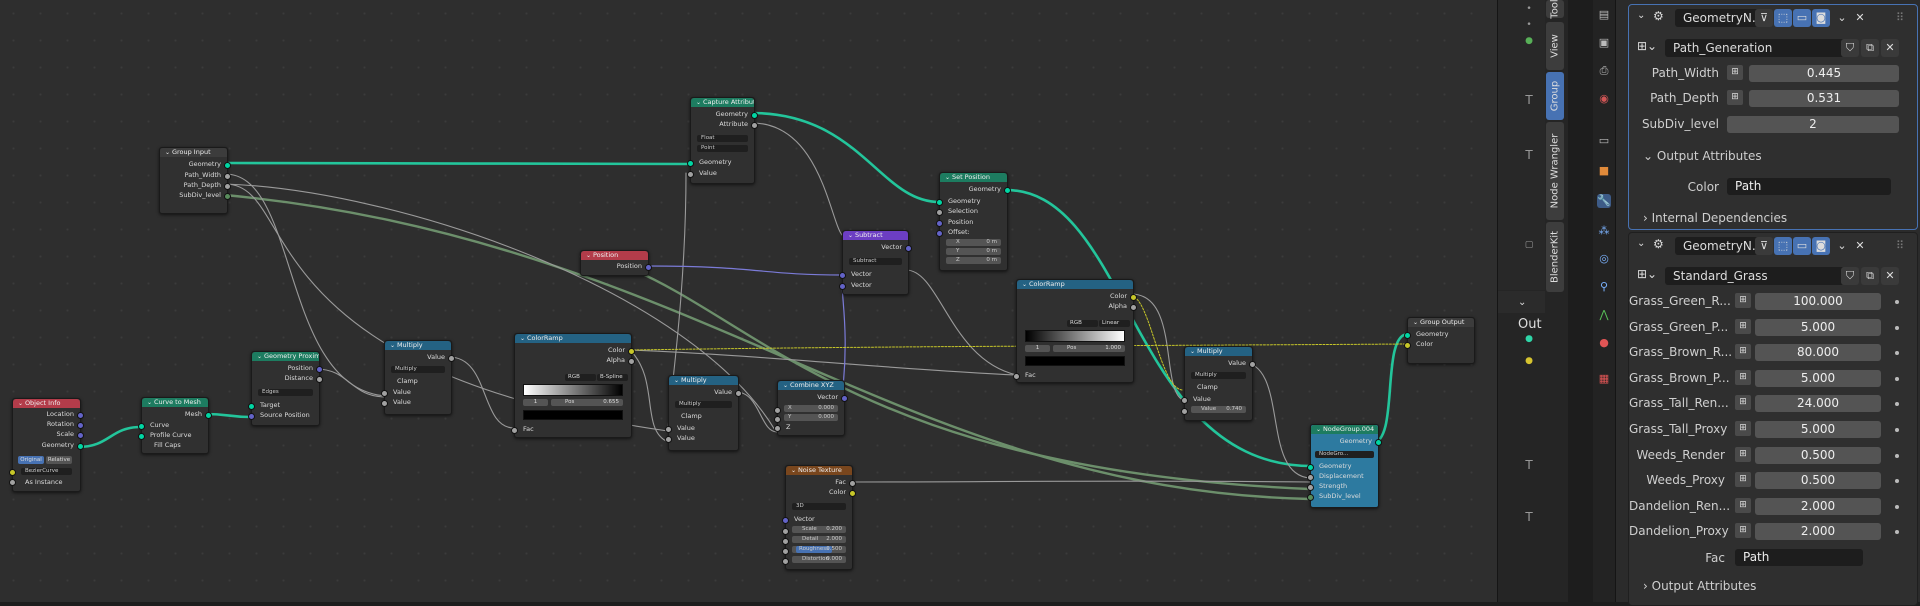 The width and height of the screenshot is (1920, 606). What do you see at coordinates (819, 506) in the screenshot?
I see `dimensions-dropdown: 3D` at bounding box center [819, 506].